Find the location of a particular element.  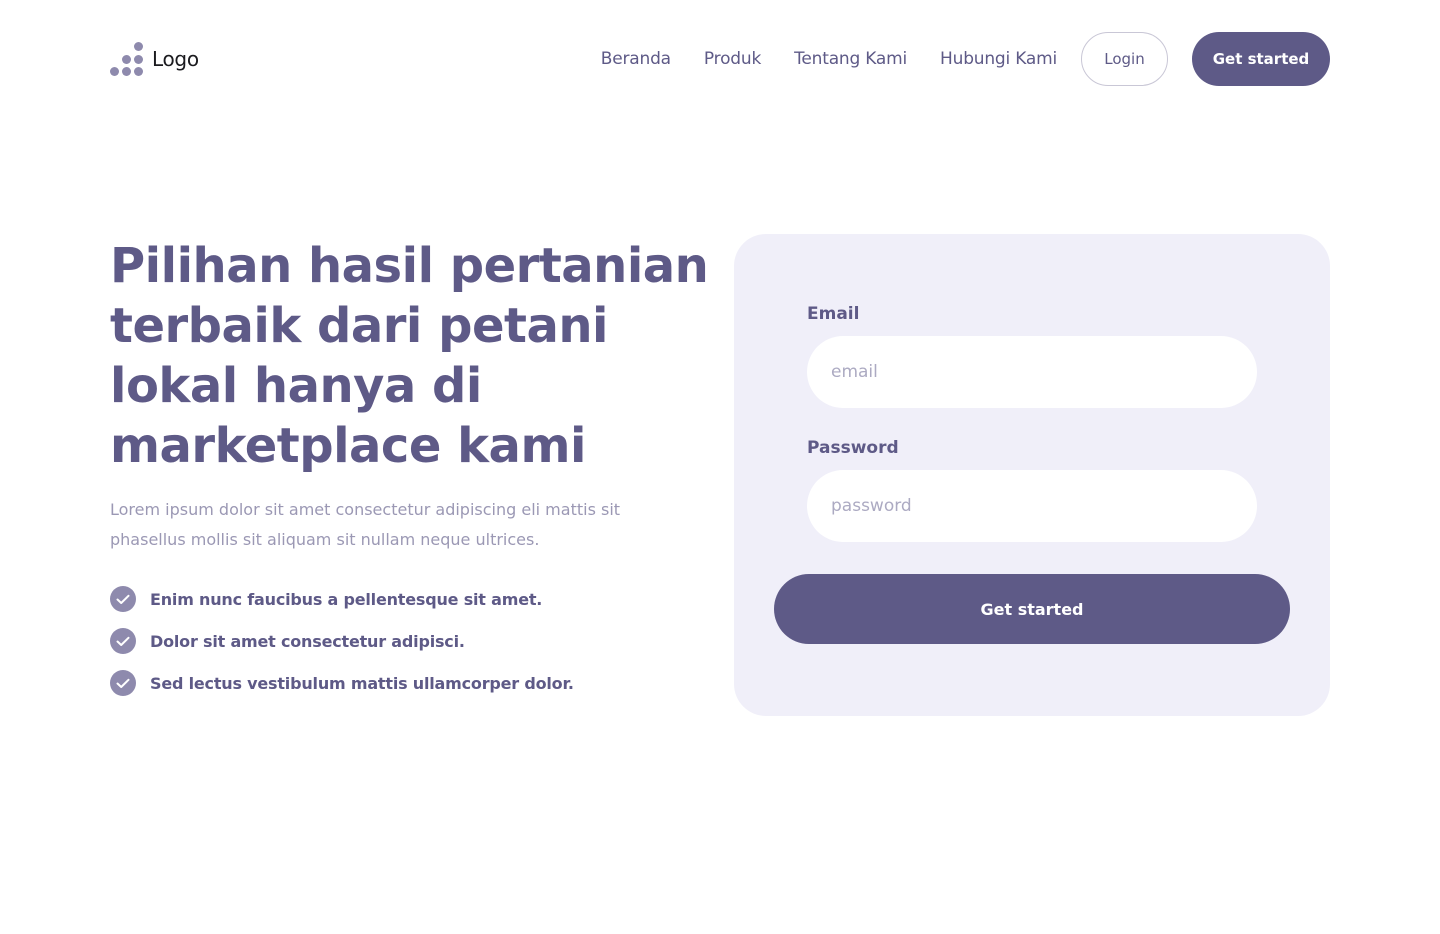

get-started-nav-button: Get started is located at coordinates (1261, 59).